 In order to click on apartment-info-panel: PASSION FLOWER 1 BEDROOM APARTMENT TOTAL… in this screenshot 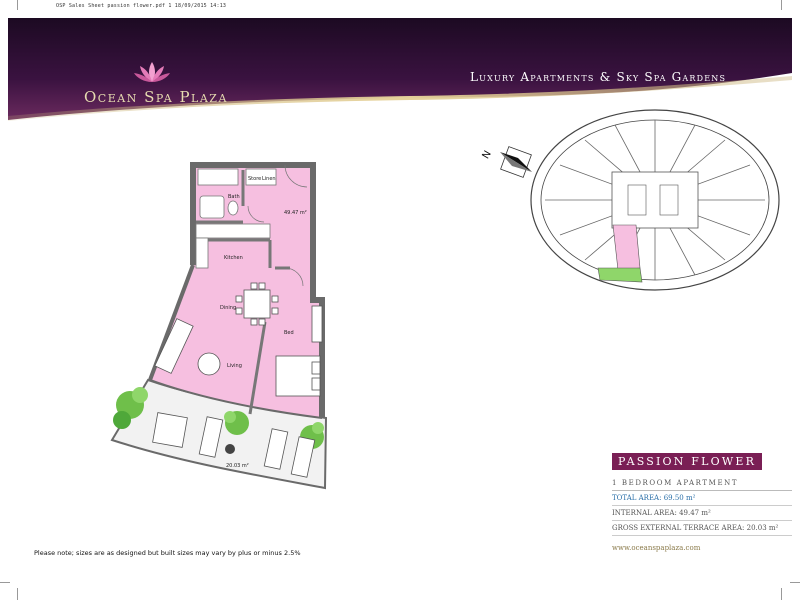, I will do `click(702, 501)`.